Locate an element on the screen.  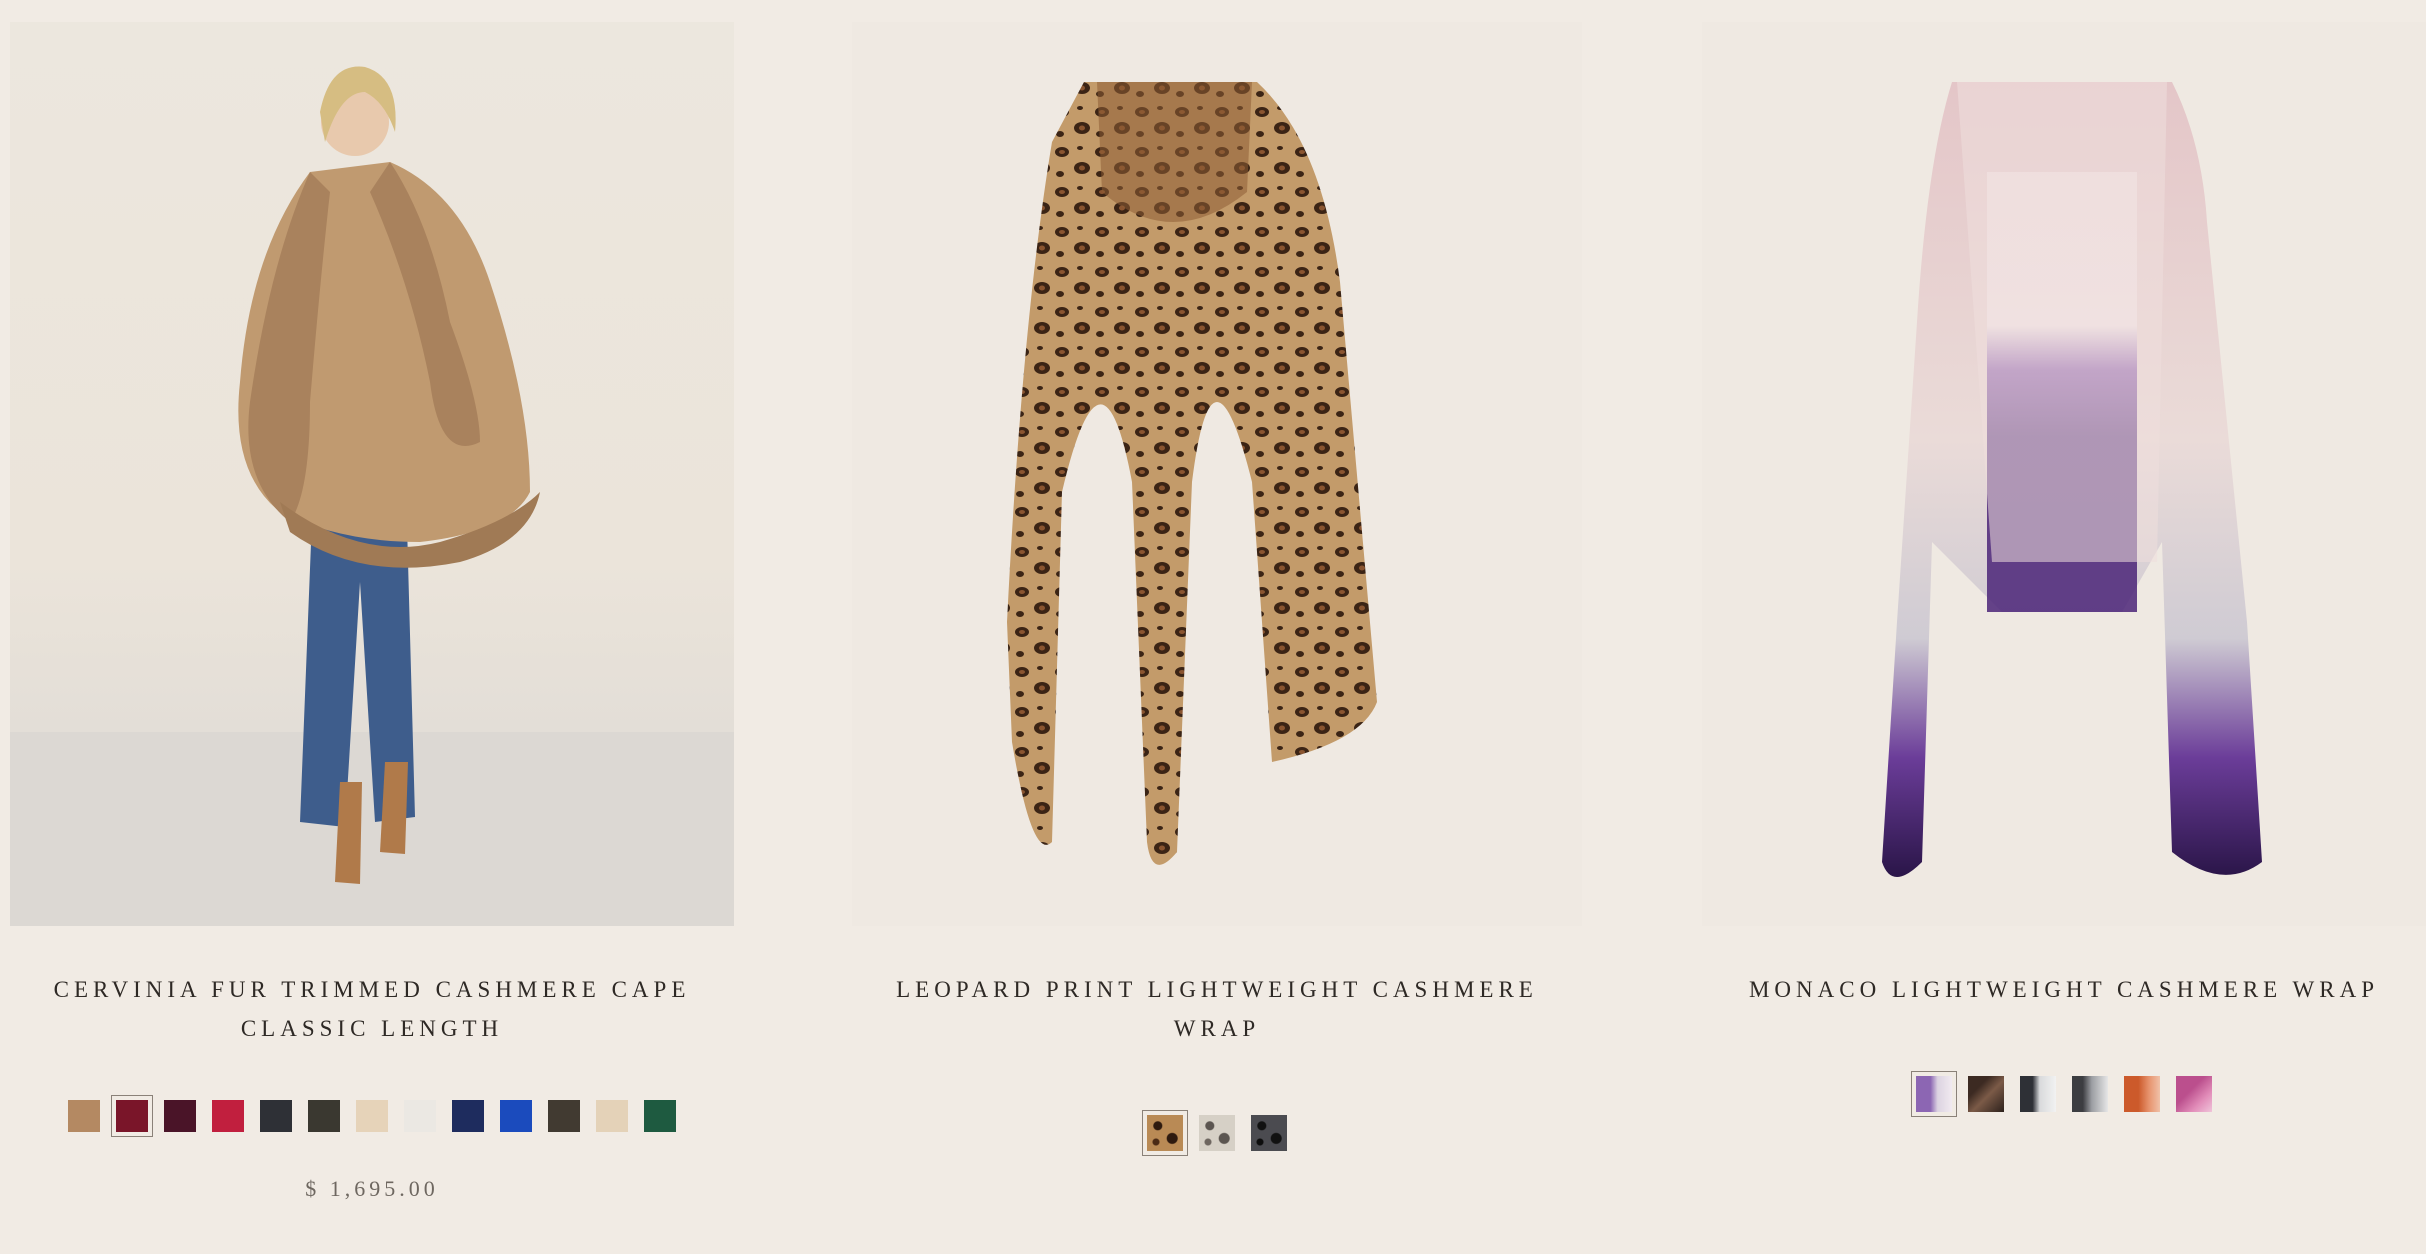
product-title-leopard-wrap: LEOPARD PRINT LIGHTWEIGHT CASHMERE WRAP is located at coordinates (1217, 1009).